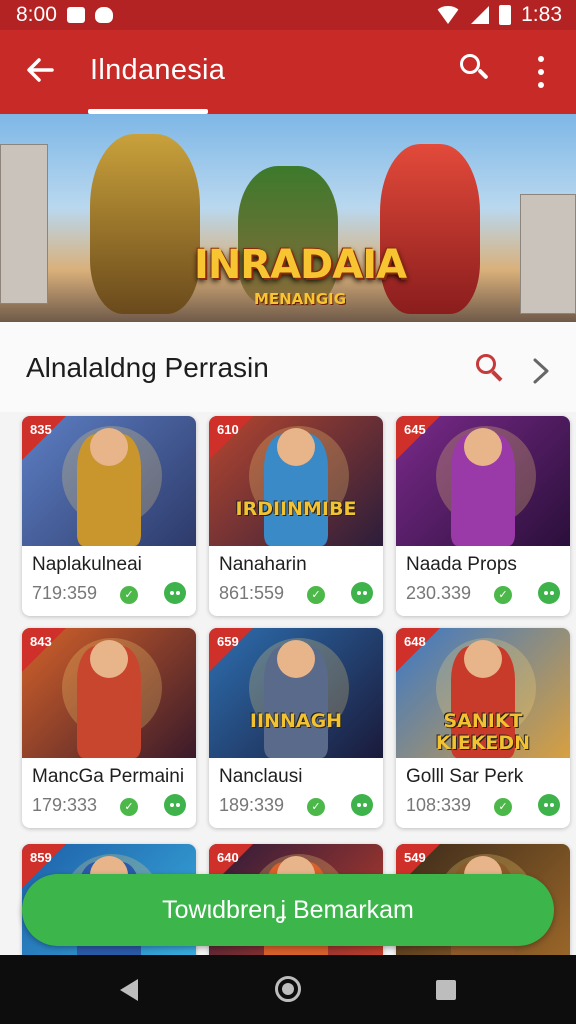 This screenshot has height=1024, width=576. I want to click on rank-number: 610, so click(228, 429).